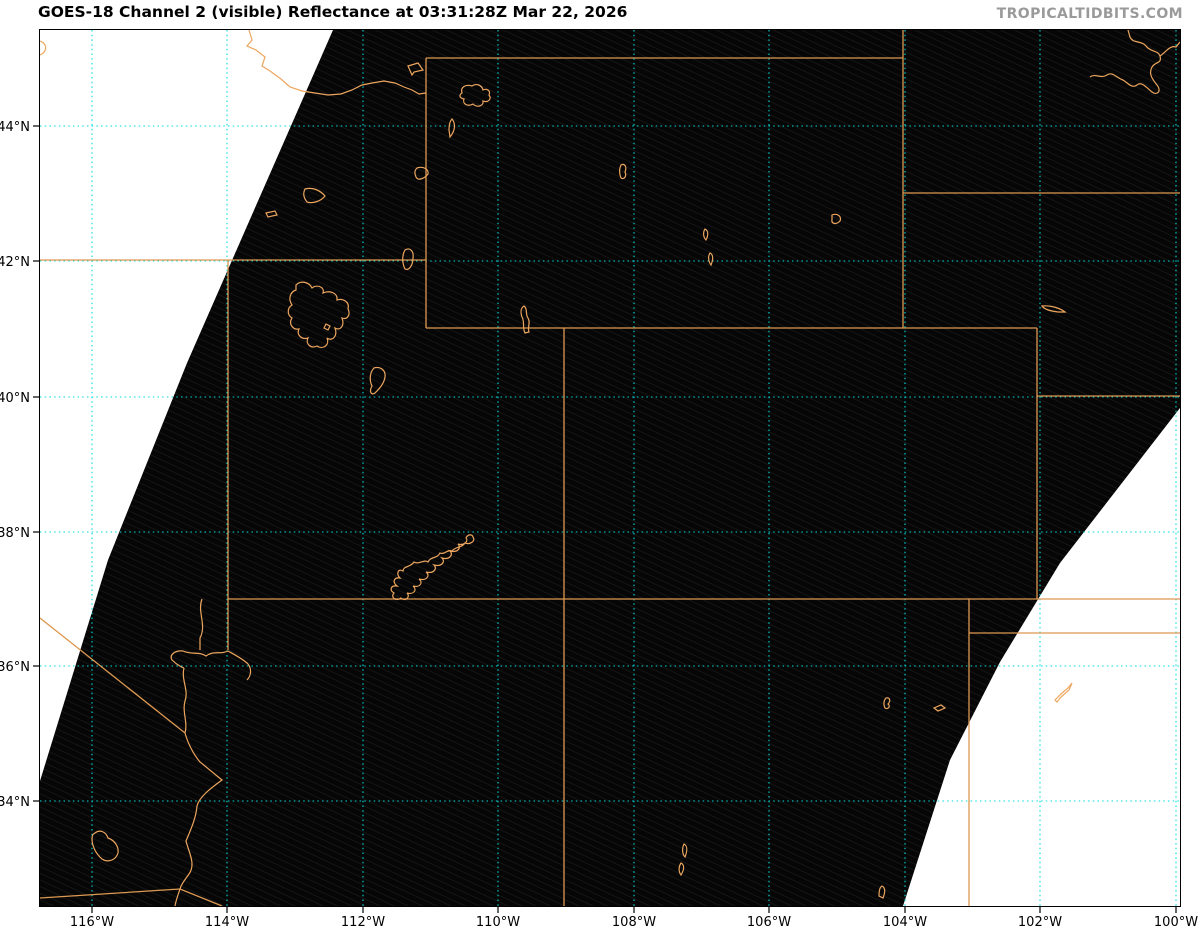  Describe the element at coordinates (15, 533) in the screenshot. I see `lat-tick-label: 38°N` at that location.